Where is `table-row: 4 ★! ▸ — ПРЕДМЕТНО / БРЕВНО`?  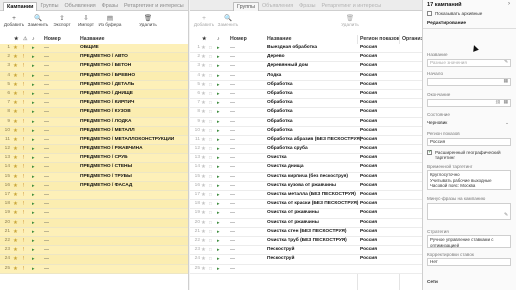 table-row: 4 ★! ▸ — ПРЕДМЕТНО / БРЕВНО is located at coordinates (94, 76).